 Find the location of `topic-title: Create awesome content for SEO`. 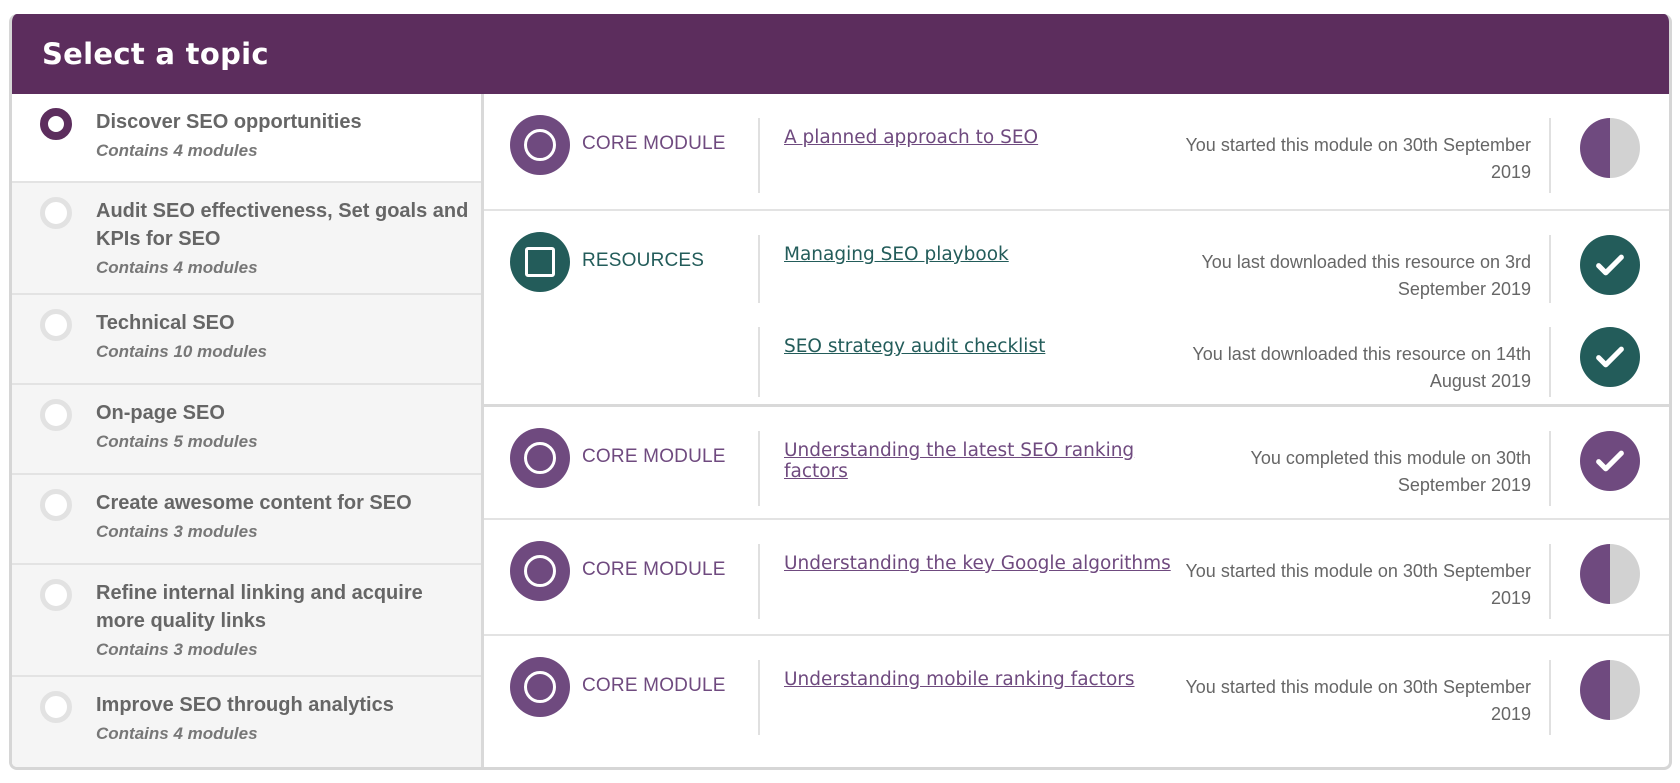

topic-title: Create awesome content for SEO is located at coordinates (254, 503).